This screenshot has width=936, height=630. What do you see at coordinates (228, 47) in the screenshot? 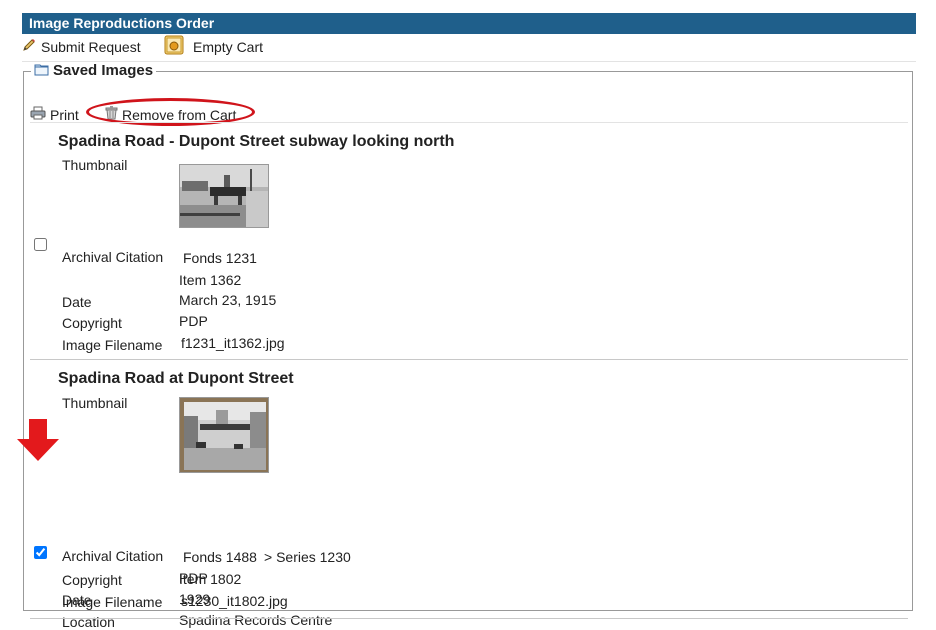
I see `empty-cart-label: Empty Cart` at bounding box center [228, 47].